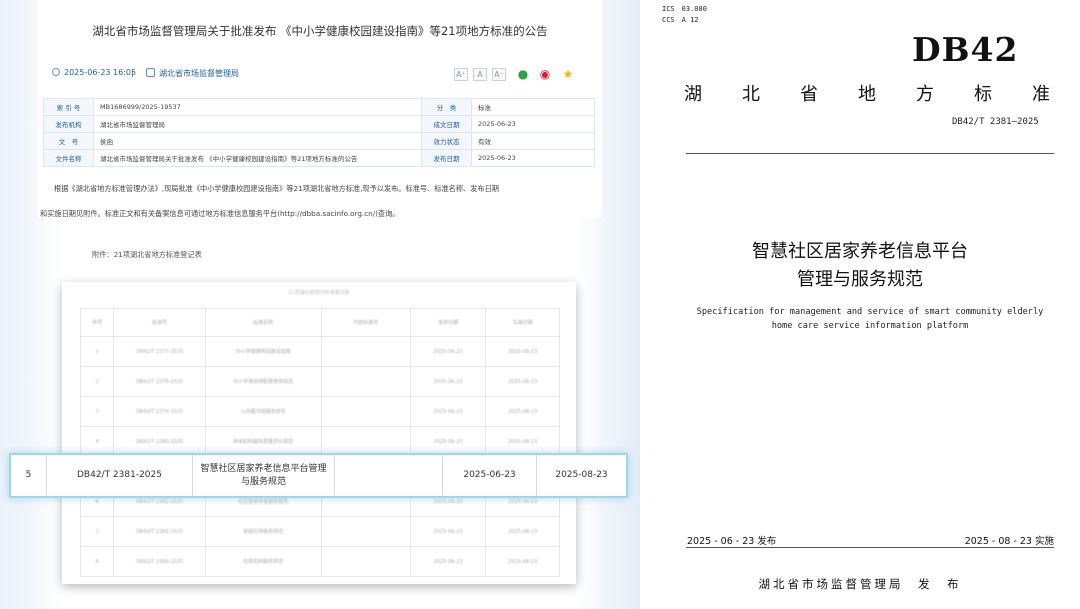  Describe the element at coordinates (523, 74) in the screenshot. I see `wechat-icon: ●` at that location.